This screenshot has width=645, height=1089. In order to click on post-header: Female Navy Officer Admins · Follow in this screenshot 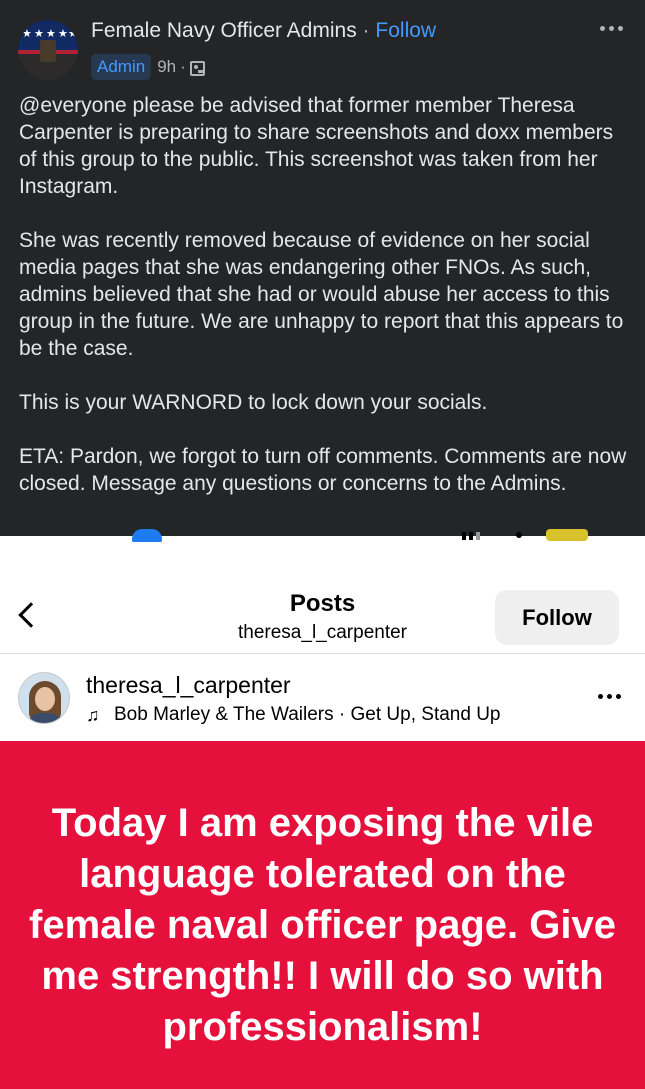, I will do `click(263, 31)`.